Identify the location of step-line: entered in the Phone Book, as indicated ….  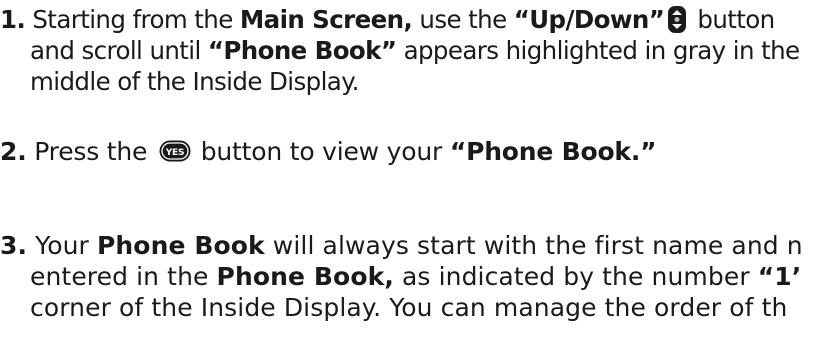
(401, 276).